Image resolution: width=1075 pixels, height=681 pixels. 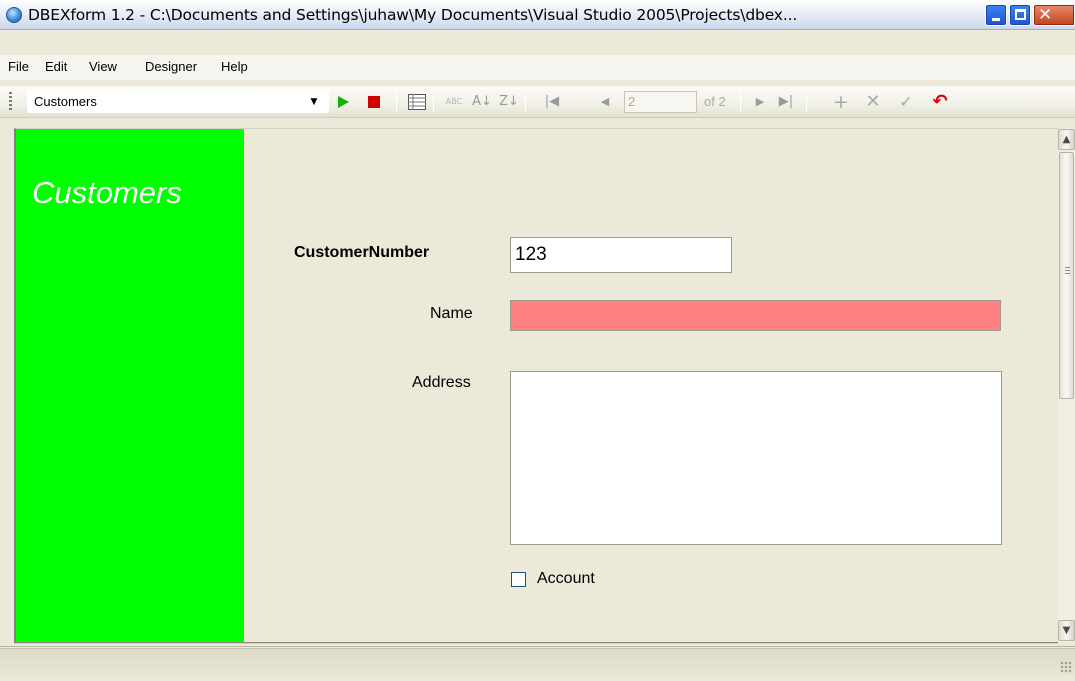 What do you see at coordinates (1066, 630) in the screenshot?
I see `scroll-down-icon: ▼` at bounding box center [1066, 630].